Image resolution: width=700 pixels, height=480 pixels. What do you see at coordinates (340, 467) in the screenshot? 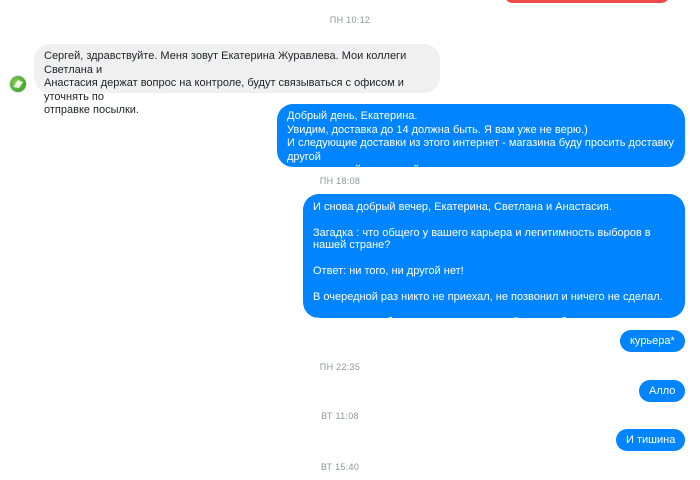
I see `timestamp: ВТ 15:40` at bounding box center [340, 467].